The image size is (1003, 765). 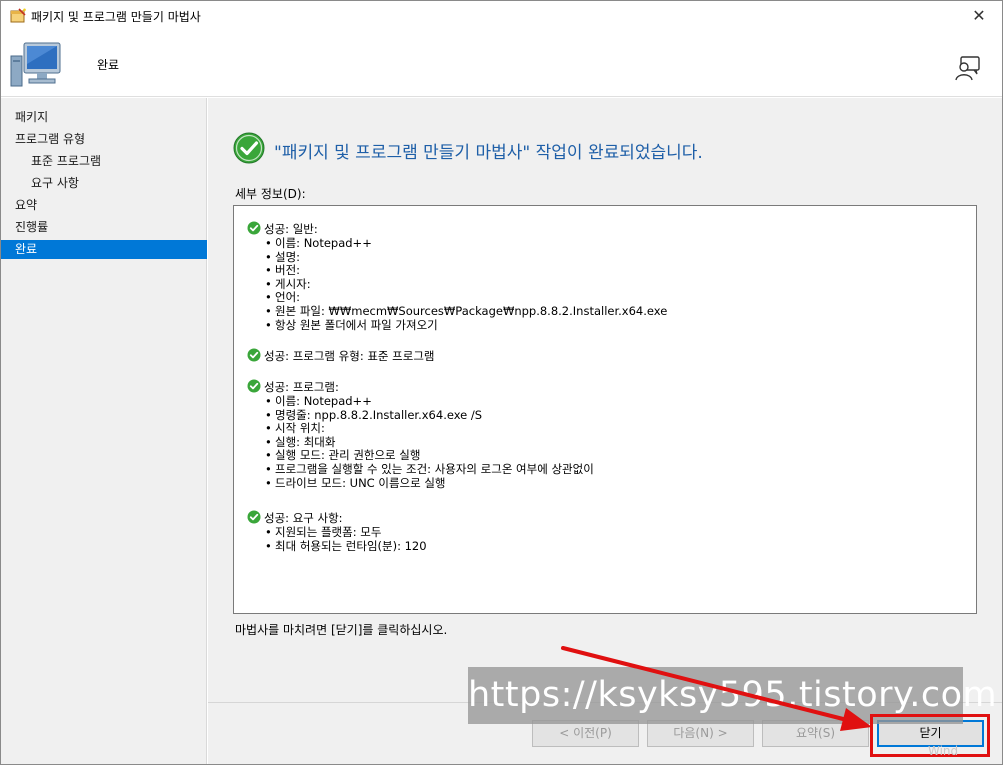 I want to click on next-button: 다음(N) >, so click(x=700, y=733).